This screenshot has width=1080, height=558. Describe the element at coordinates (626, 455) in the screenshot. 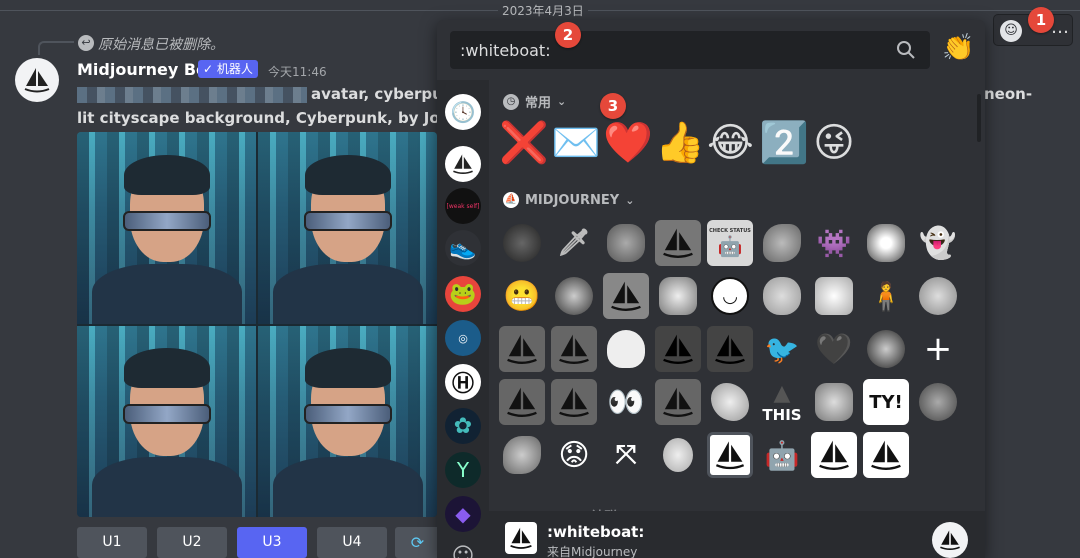

I see `custom-emoji-expand: ⤧` at that location.